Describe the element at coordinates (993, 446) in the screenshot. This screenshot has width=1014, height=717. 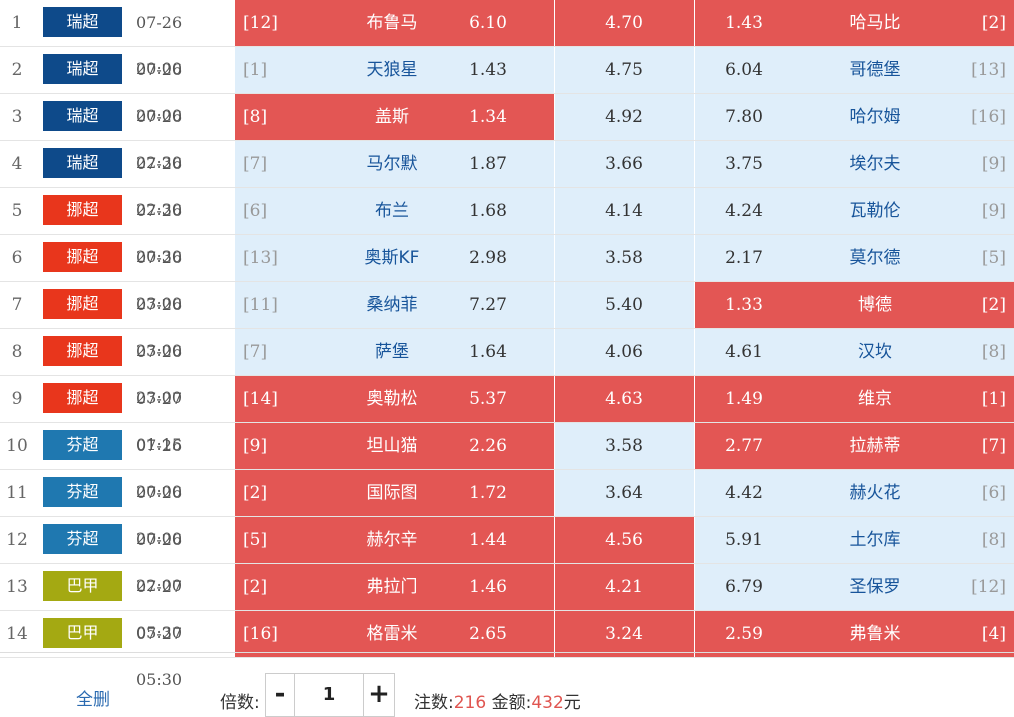
I see `away-rank: [7]` at that location.